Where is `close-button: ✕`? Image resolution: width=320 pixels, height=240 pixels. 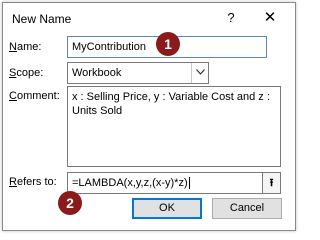 close-button: ✕ is located at coordinates (270, 18).